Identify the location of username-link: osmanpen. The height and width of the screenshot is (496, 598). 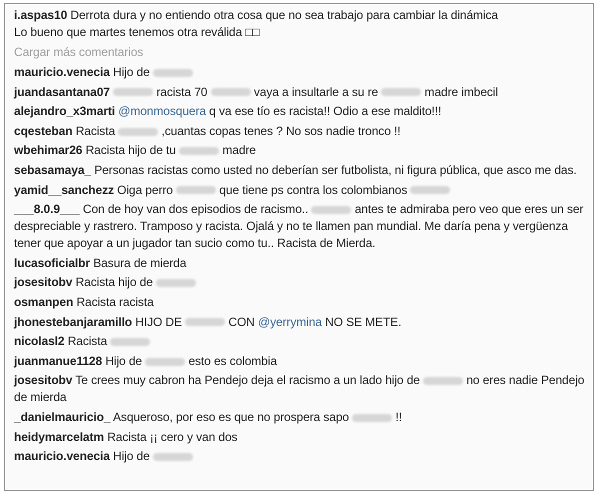
(44, 301).